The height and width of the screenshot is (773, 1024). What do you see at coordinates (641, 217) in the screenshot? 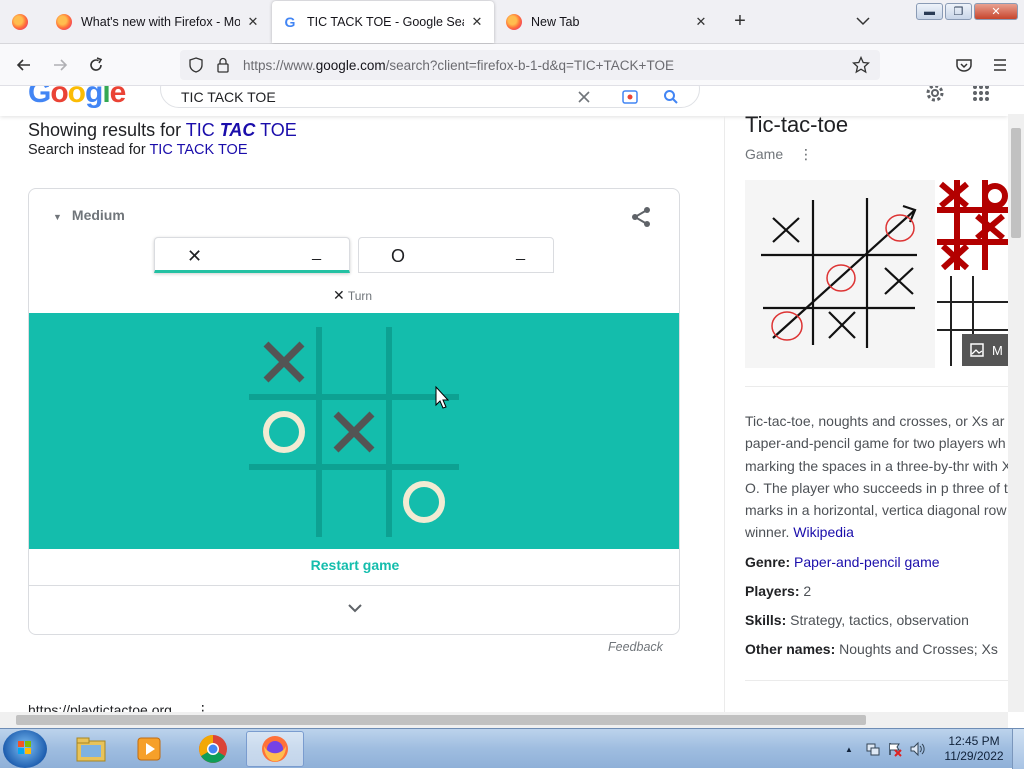
I see `share-icon` at bounding box center [641, 217].